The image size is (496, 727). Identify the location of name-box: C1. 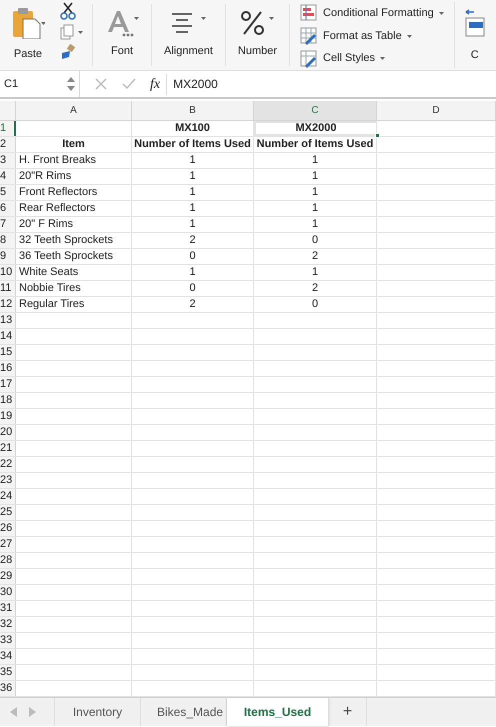
(40, 84).